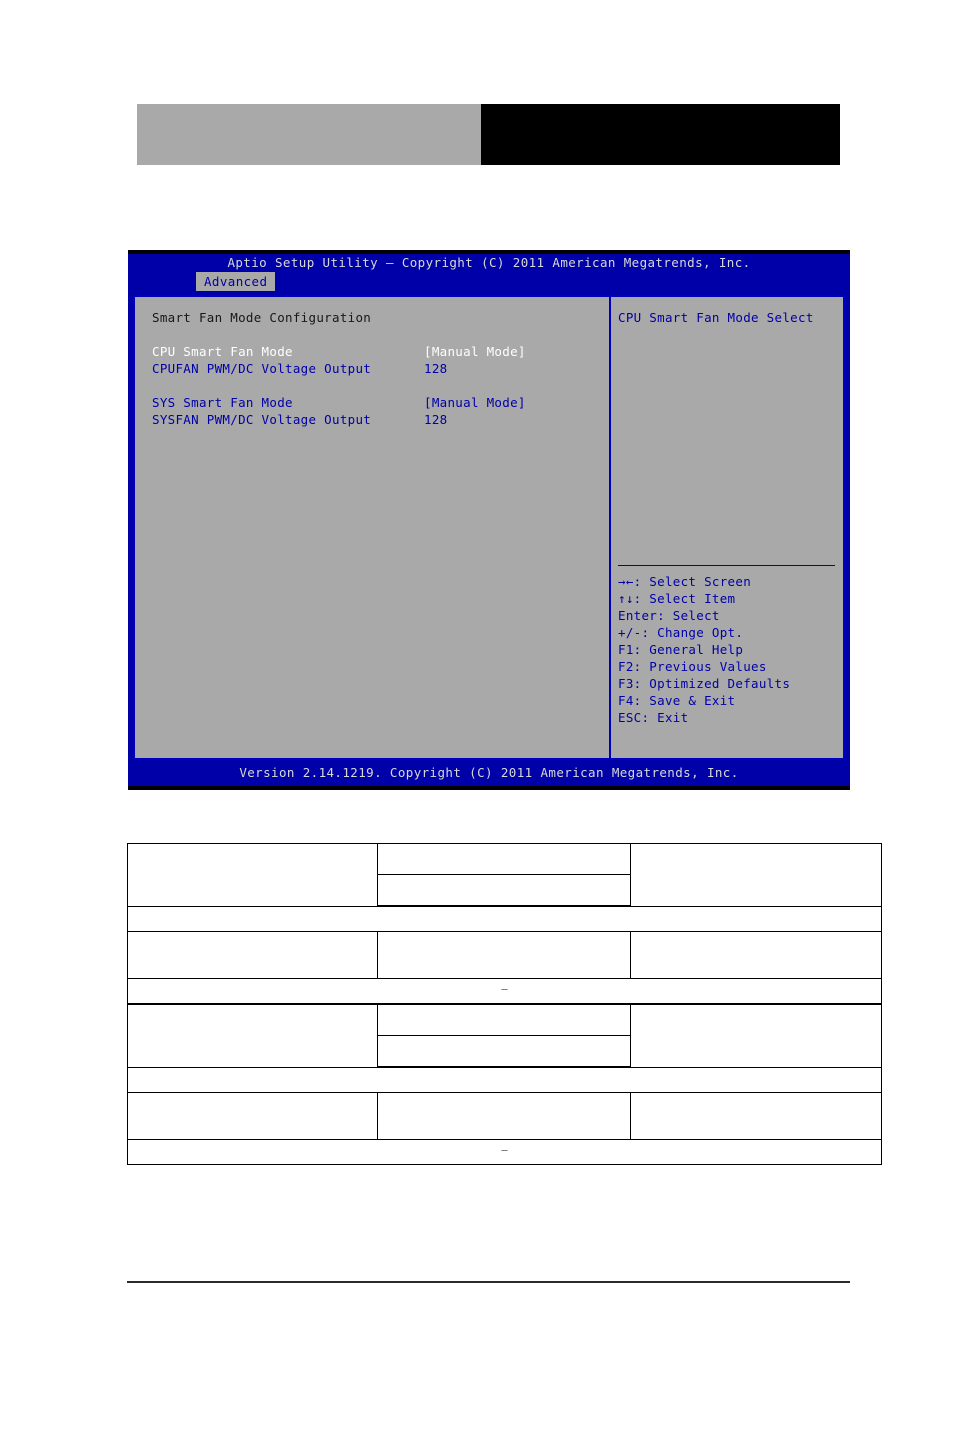 The width and height of the screenshot is (954, 1432). I want to click on setting-label: SYSFAN PWM/DC Voltage Output, so click(262, 419).